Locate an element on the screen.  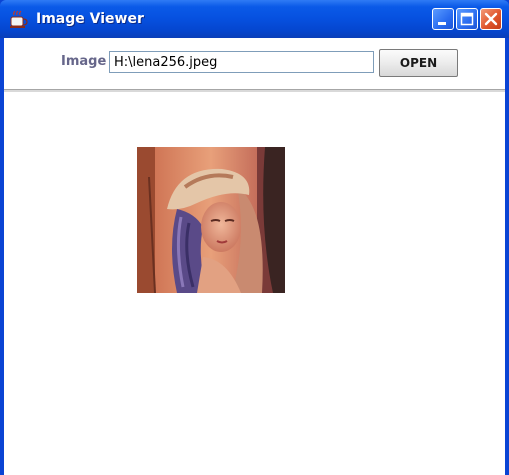
image-path-input is located at coordinates (241, 62).